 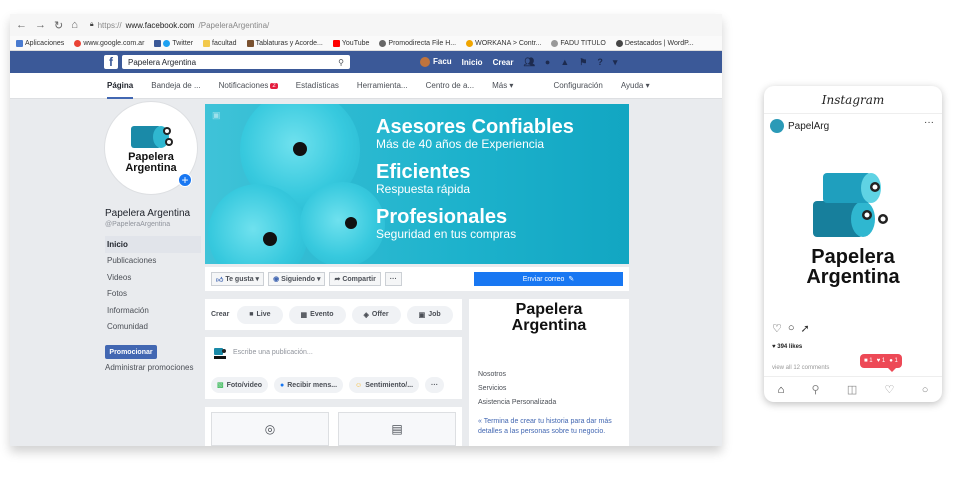 What do you see at coordinates (517, 406) in the screenshot?
I see `about-item-assistance: Asistencia Personalizada` at bounding box center [517, 406].